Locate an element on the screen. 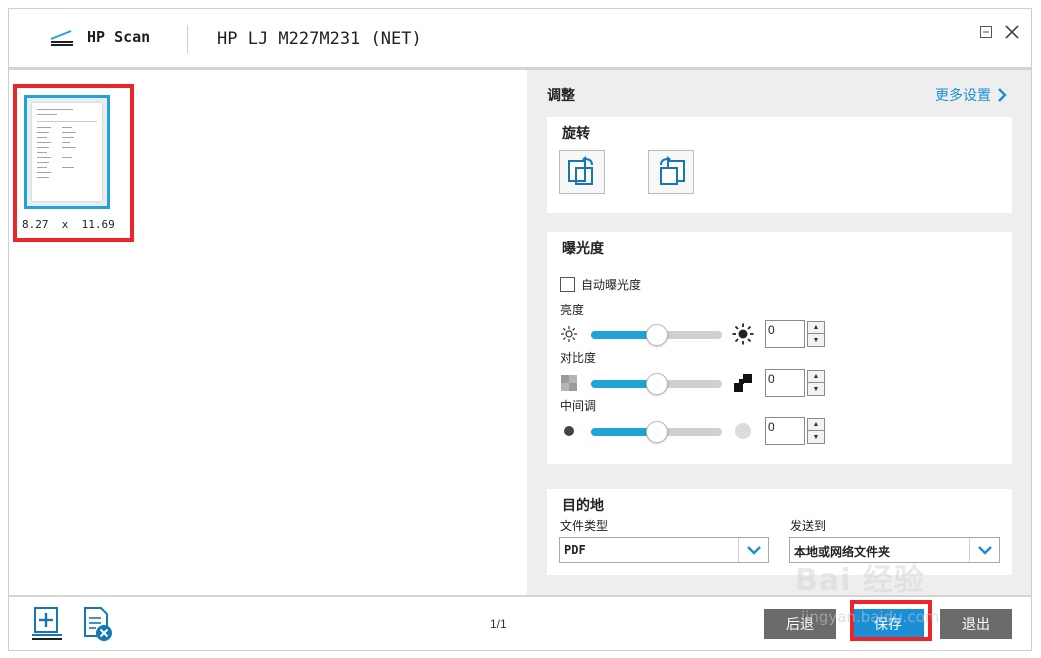  send-to-select: 本地或网络文件夹 is located at coordinates (894, 550).